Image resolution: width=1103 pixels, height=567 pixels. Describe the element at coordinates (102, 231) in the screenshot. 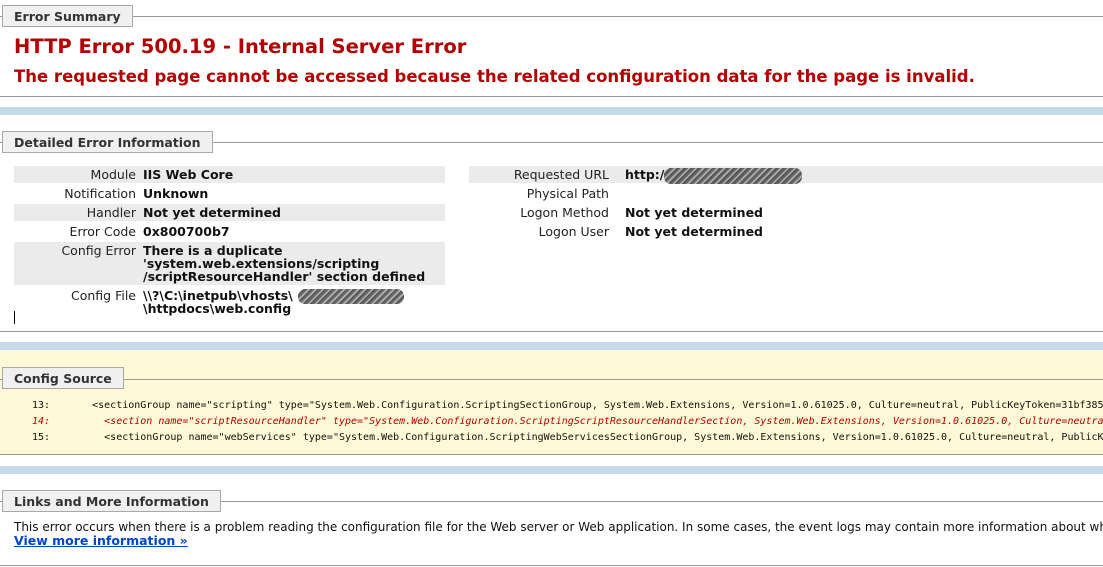

I see `detail-label: Error Code` at that location.